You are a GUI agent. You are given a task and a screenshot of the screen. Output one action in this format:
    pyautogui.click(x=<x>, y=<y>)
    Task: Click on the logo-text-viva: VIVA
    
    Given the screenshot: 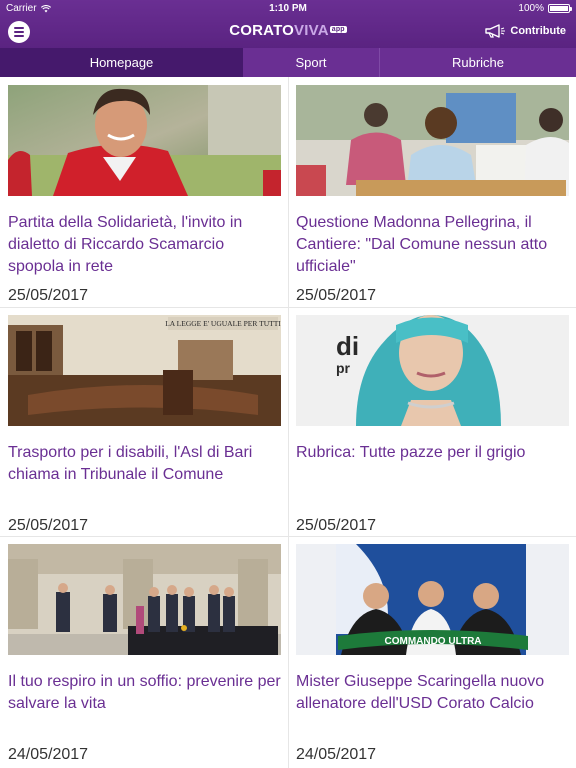 What is the action you would take?
    pyautogui.click(x=311, y=30)
    